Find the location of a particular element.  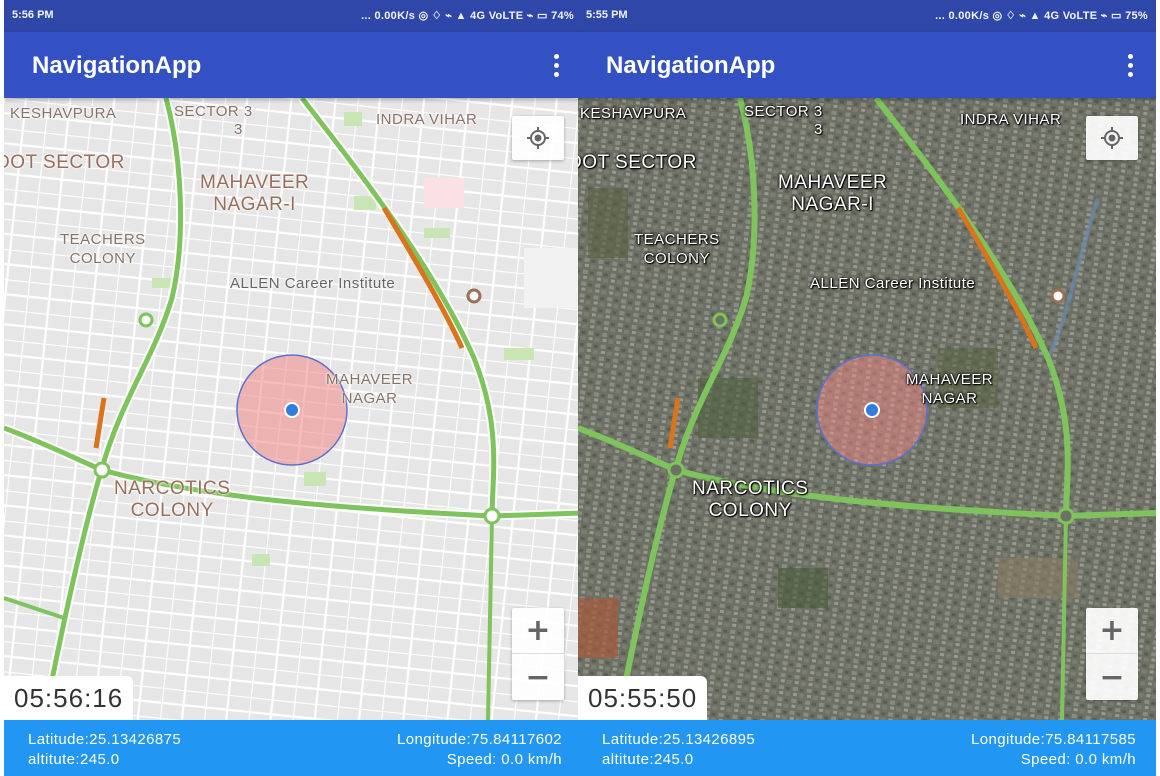

longitude-readout: Longitude:75.84117602 is located at coordinates (479, 739).